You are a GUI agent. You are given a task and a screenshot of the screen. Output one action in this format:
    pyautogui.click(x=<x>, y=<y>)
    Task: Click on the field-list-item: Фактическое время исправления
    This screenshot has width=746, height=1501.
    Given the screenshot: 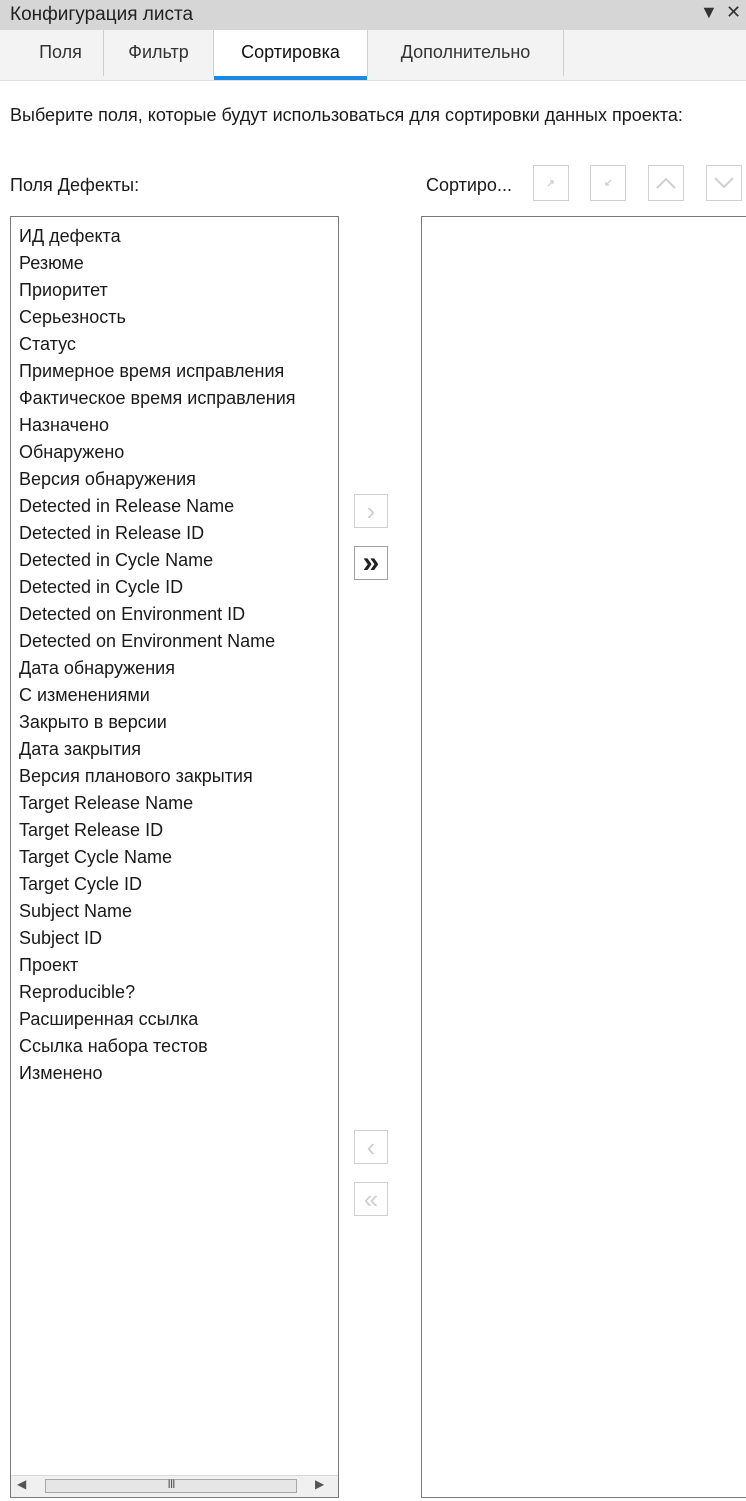 What is the action you would take?
    pyautogui.click(x=178, y=398)
    